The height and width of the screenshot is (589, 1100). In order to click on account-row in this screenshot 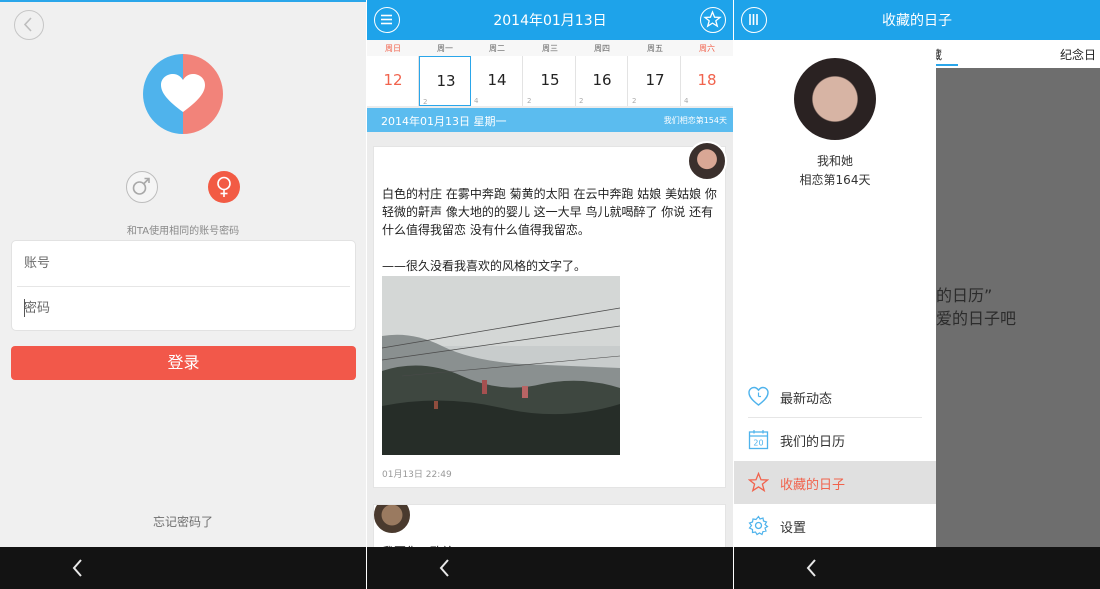, I will do `click(183, 263)`.